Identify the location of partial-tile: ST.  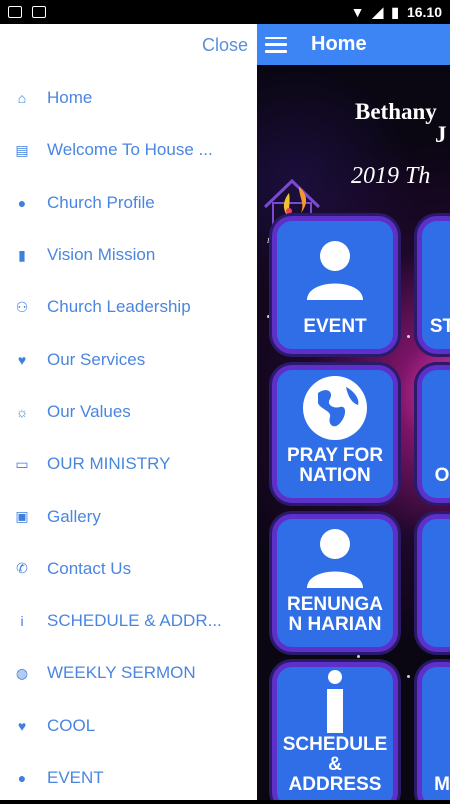
(433, 285).